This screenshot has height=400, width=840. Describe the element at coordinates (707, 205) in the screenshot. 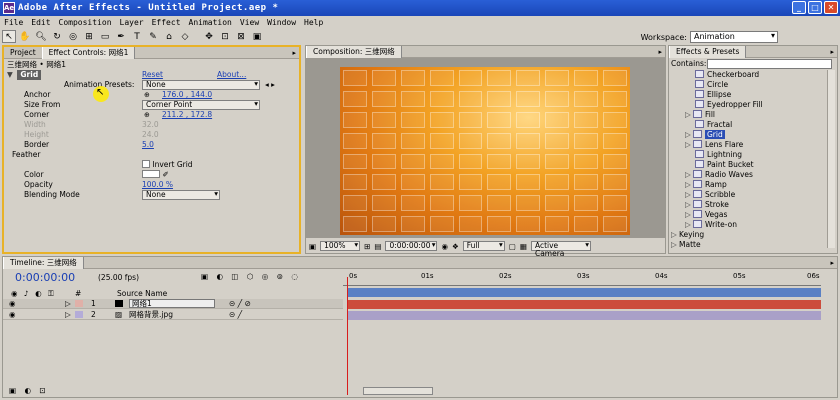

I see `effect-item: ▷ Stroke` at that location.